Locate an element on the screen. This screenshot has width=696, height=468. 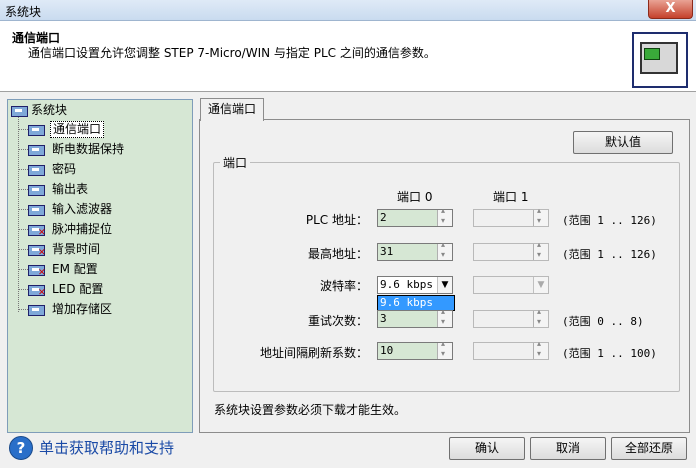
plc-address-range: (范围 1 .. 126) is located at coordinates (609, 220).